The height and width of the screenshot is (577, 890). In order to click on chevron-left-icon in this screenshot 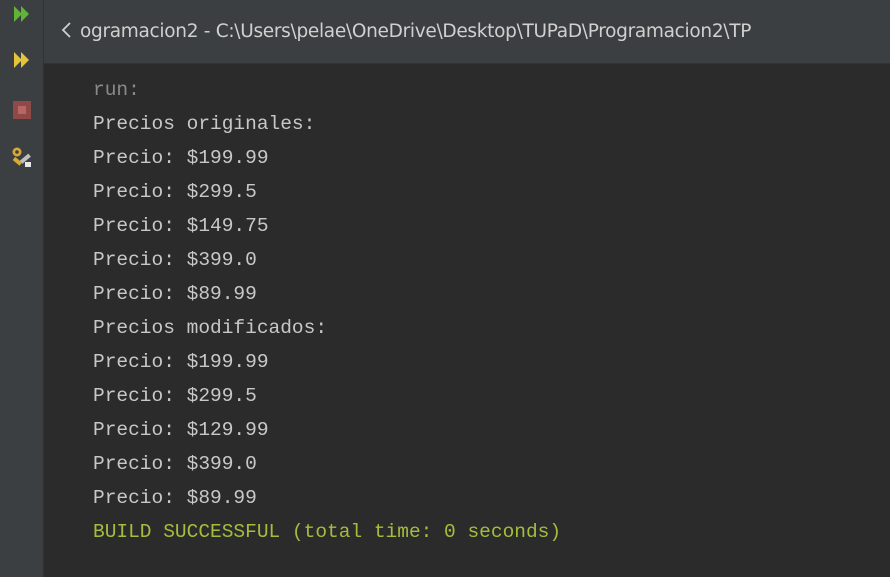, I will do `click(66, 32)`.